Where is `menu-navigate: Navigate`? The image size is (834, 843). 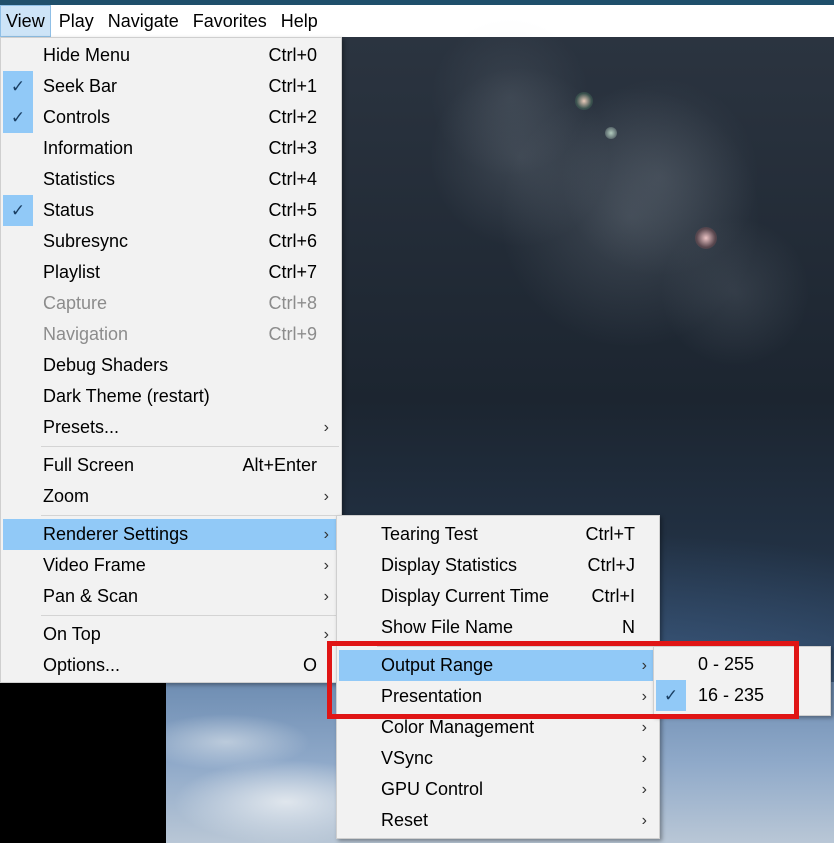
menu-navigate: Navigate is located at coordinates (143, 21).